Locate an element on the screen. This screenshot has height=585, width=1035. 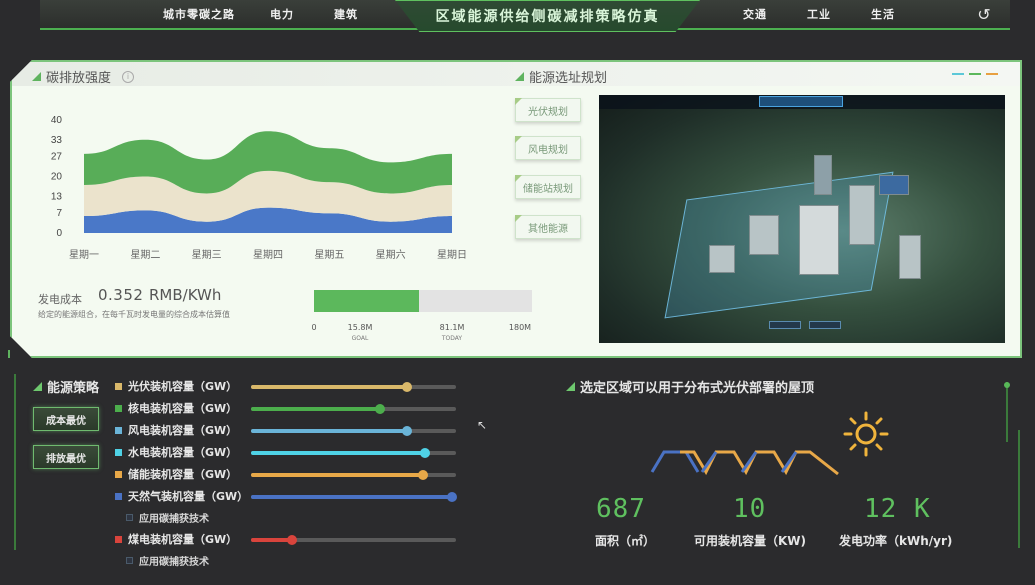
cost-progress-fill is located at coordinates (366, 301).